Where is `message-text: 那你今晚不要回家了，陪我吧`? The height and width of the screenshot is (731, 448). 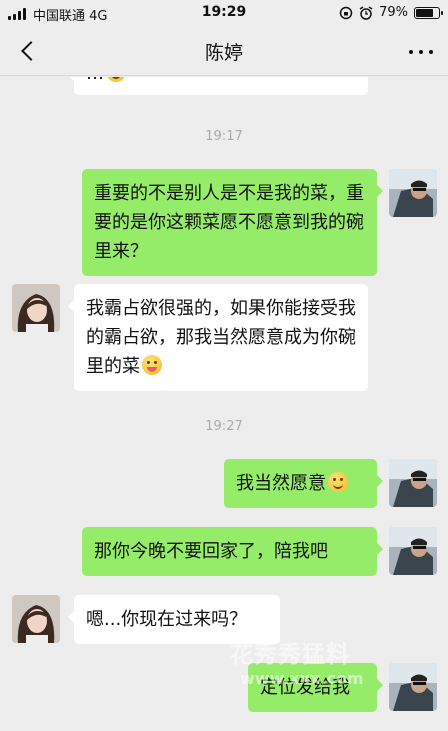
message-text: 那你今晚不要回家了，陪我吧 is located at coordinates (211, 551).